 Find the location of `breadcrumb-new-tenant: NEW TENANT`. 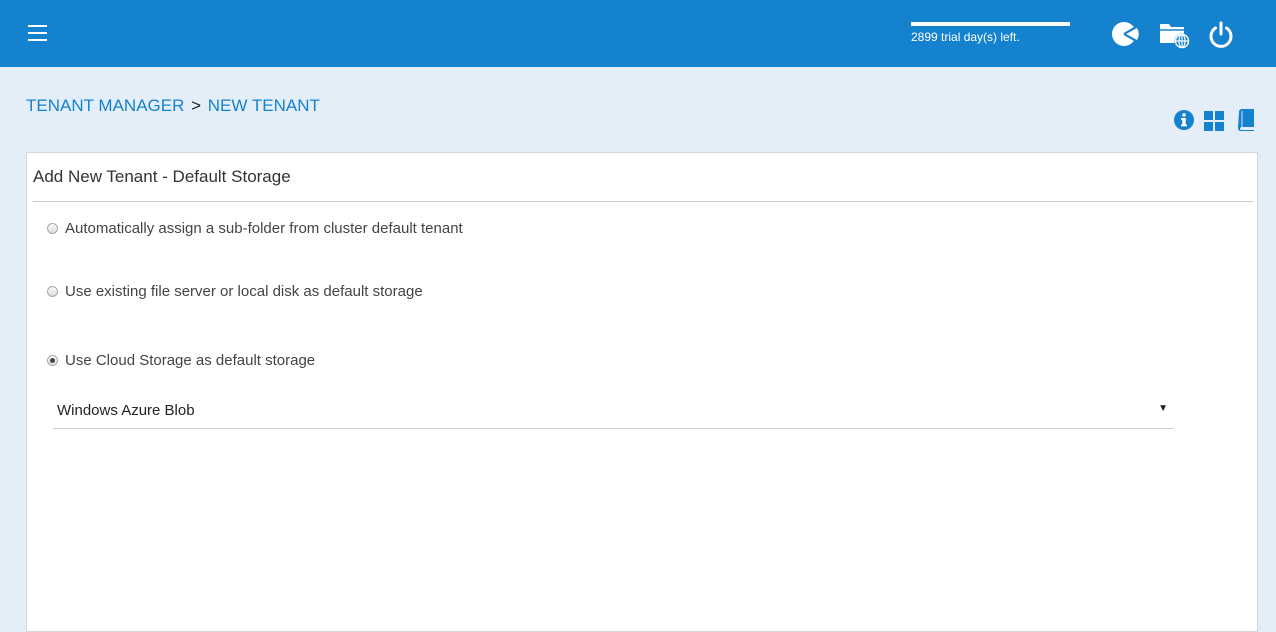

breadcrumb-new-tenant: NEW TENANT is located at coordinates (264, 105).